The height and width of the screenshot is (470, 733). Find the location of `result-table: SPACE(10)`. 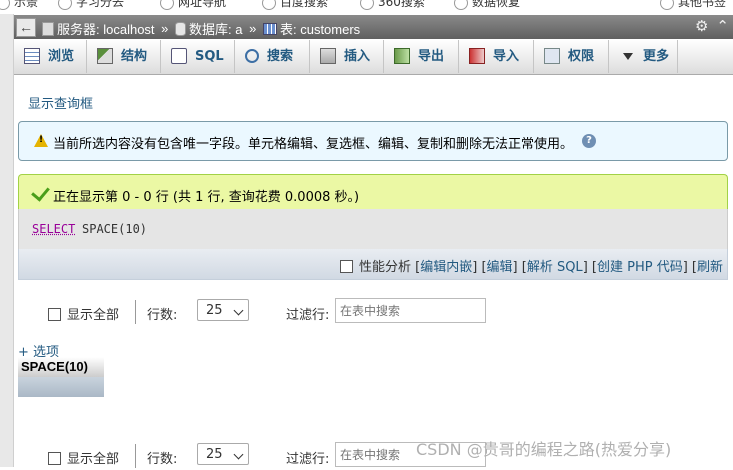

result-table: SPACE(10) is located at coordinates (61, 377).